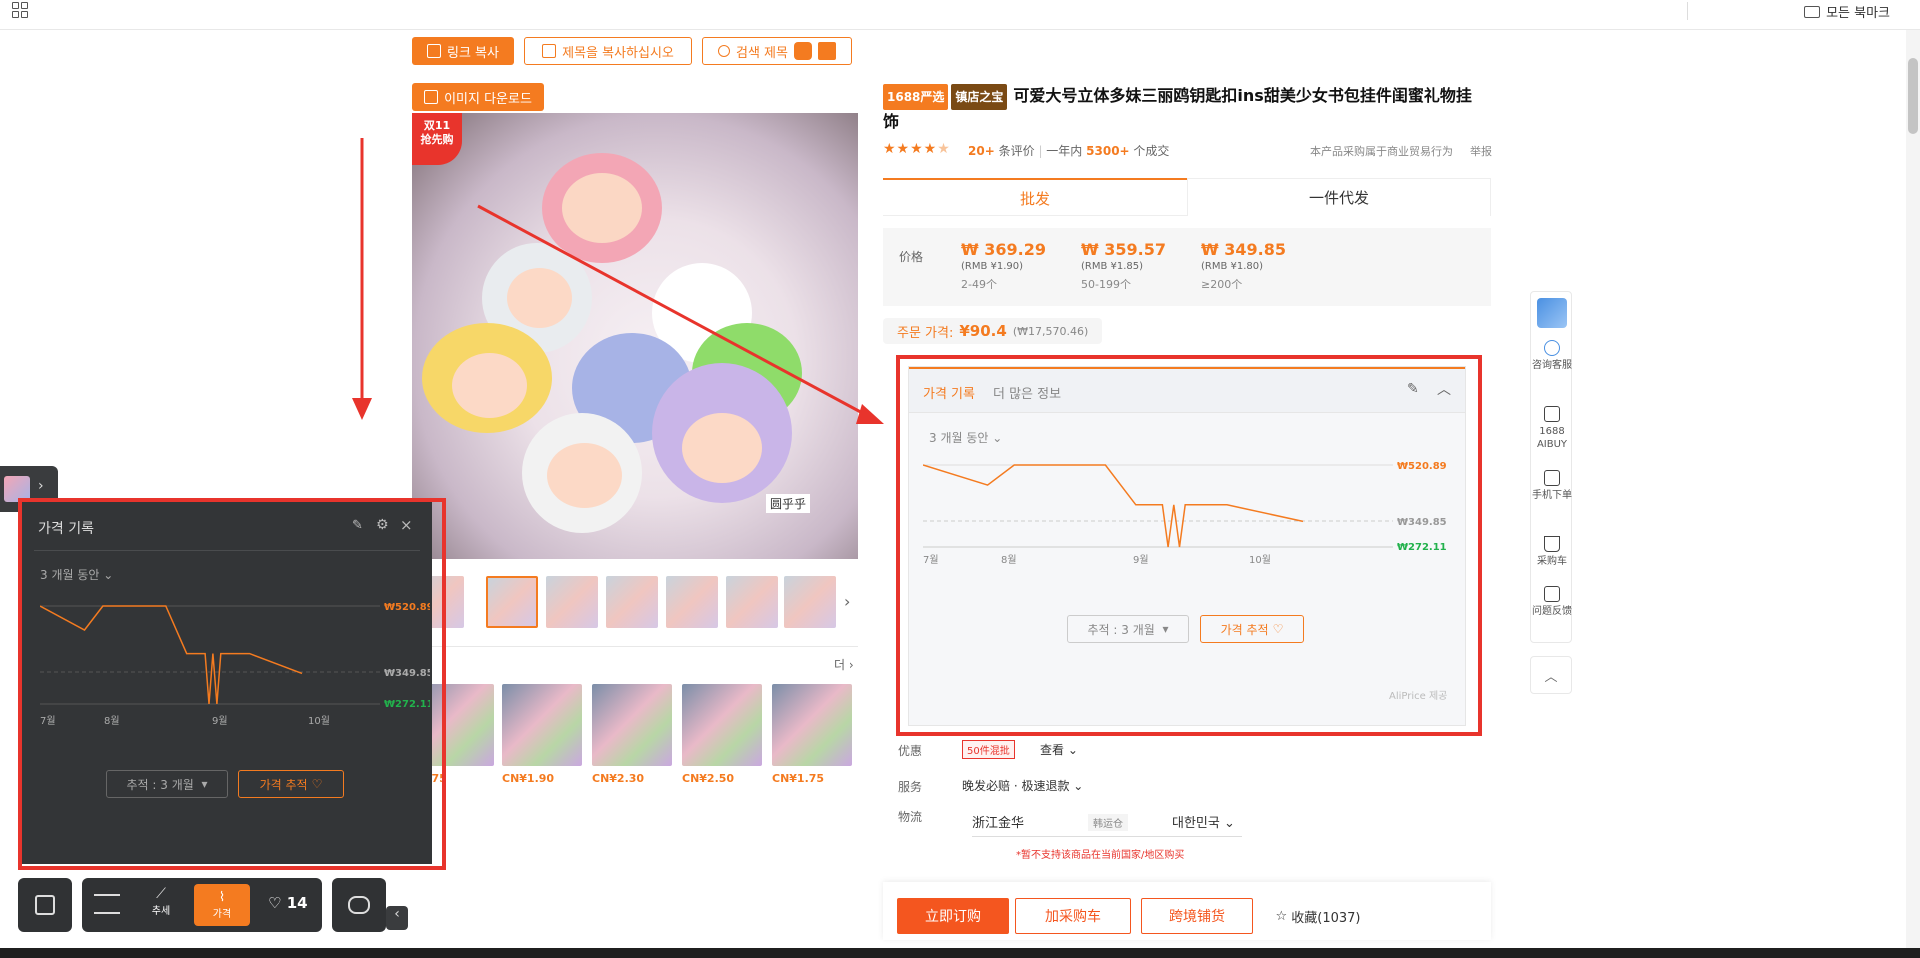 The height and width of the screenshot is (958, 1920). What do you see at coordinates (910, 817) in the screenshot?
I see `logistics-label: 物流` at bounding box center [910, 817].